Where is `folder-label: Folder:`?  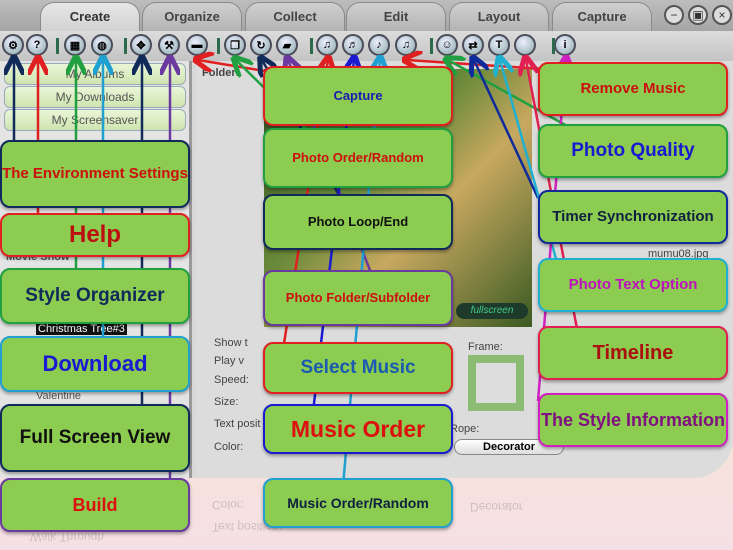 folder-label: Folder: is located at coordinates (221, 73).